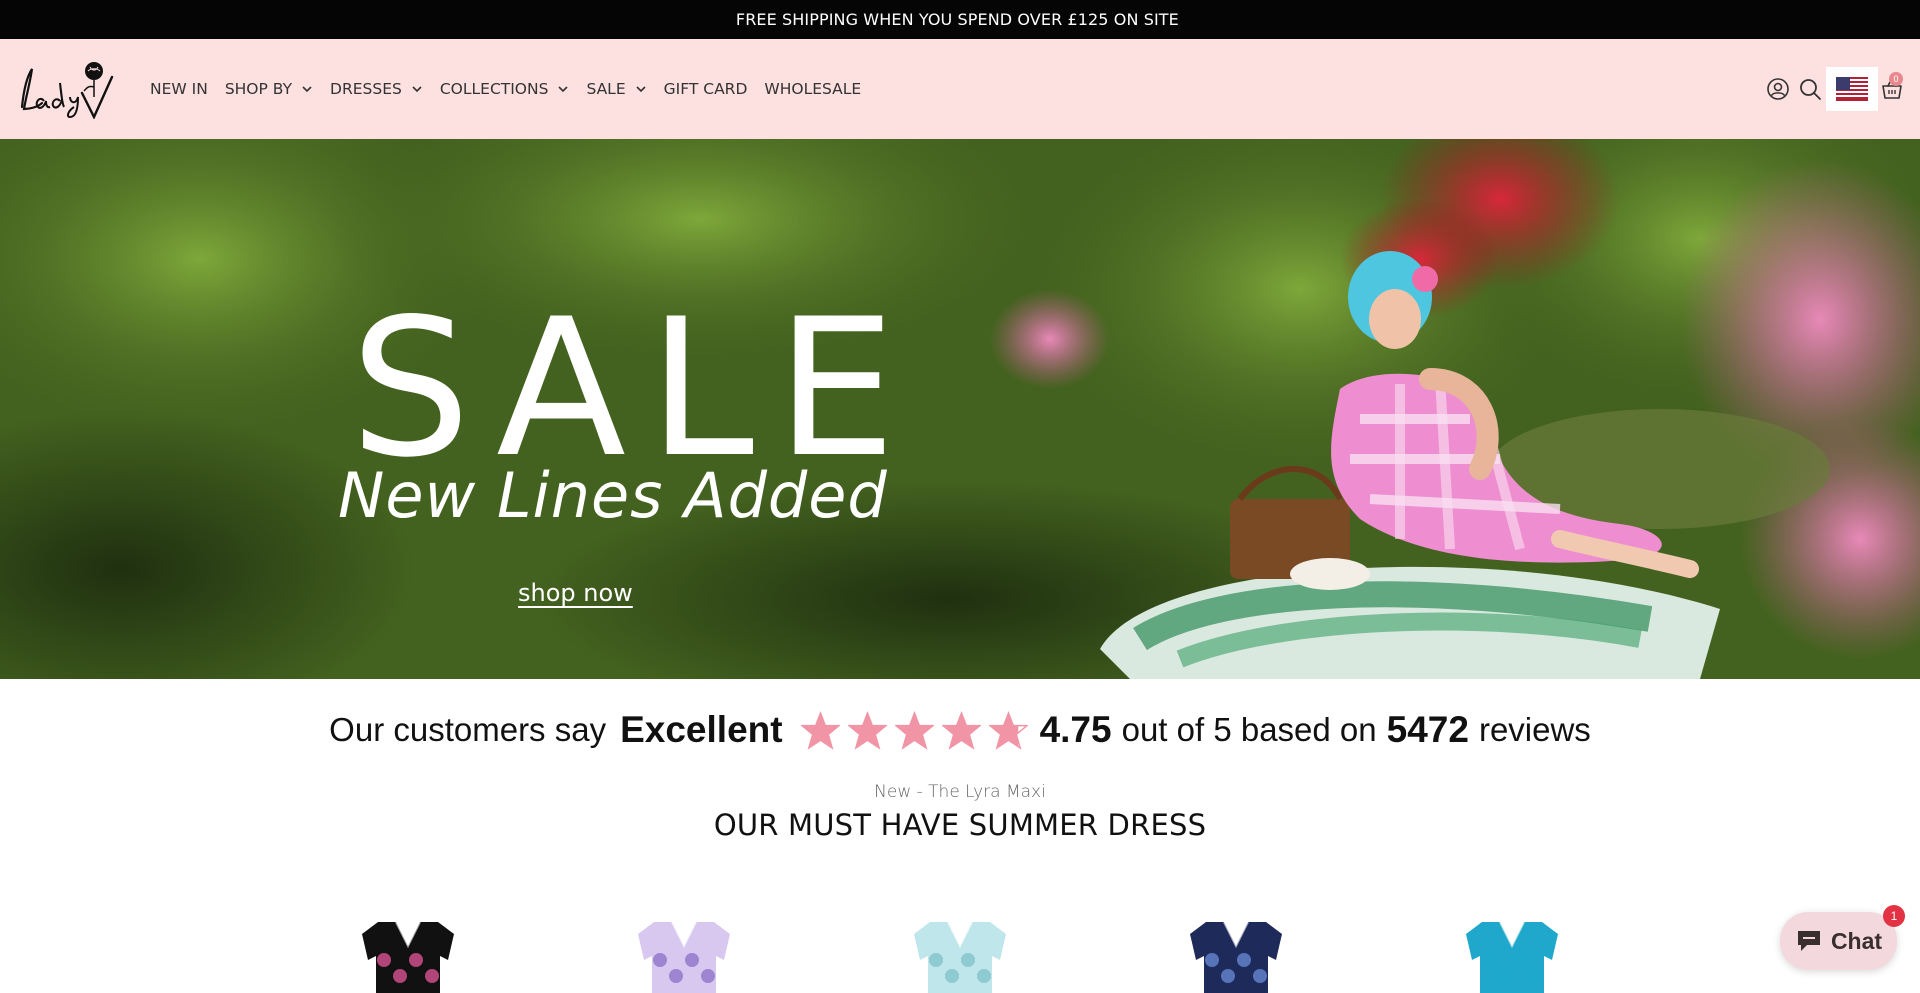 This screenshot has height=993, width=1920. I want to click on nav-gift-card: GIFT CARD, so click(706, 89).